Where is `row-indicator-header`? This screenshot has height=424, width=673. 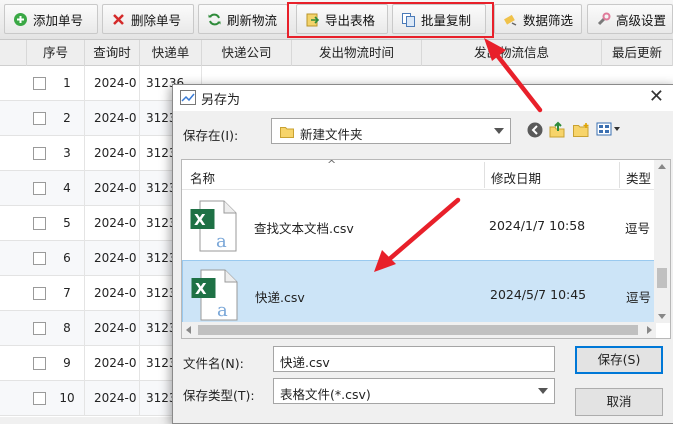 row-indicator-header is located at coordinates (13, 53).